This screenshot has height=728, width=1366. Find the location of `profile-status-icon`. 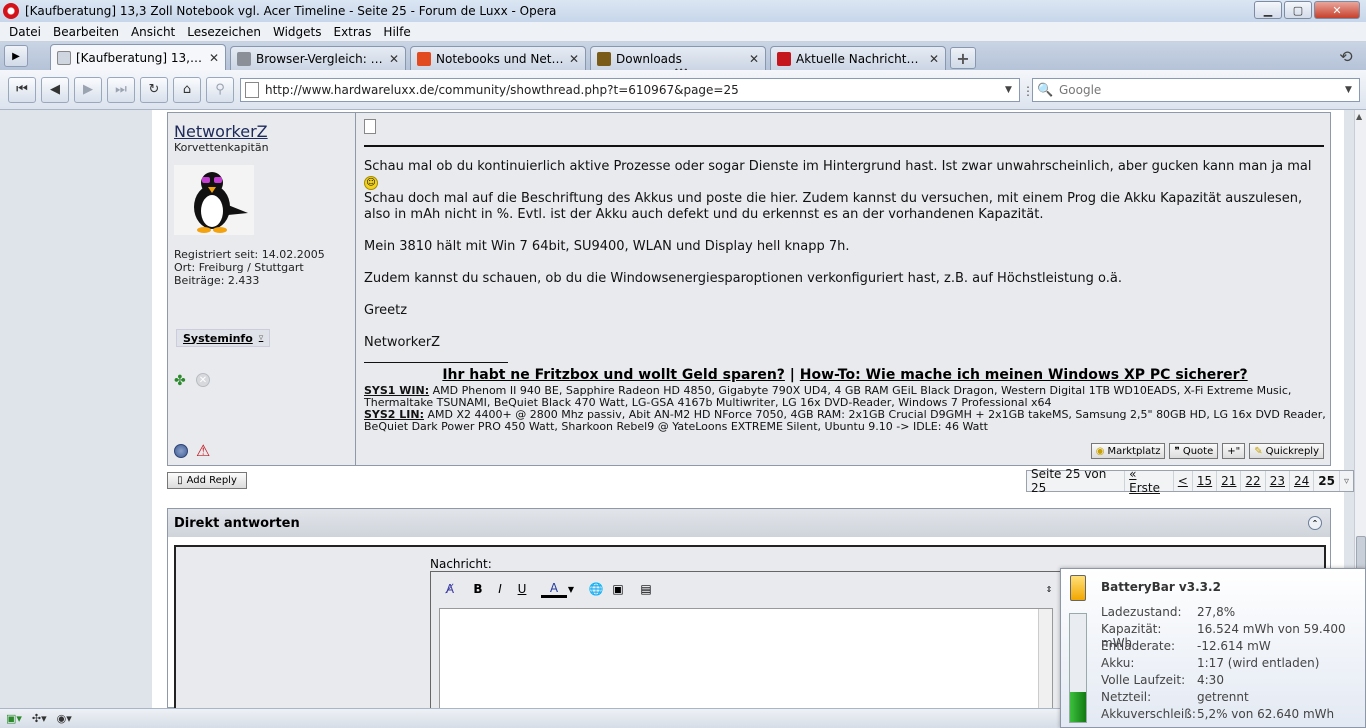

profile-status-icon is located at coordinates (181, 451).